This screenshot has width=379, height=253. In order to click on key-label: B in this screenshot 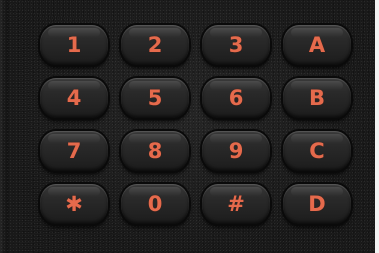, I will do `click(316, 98)`.